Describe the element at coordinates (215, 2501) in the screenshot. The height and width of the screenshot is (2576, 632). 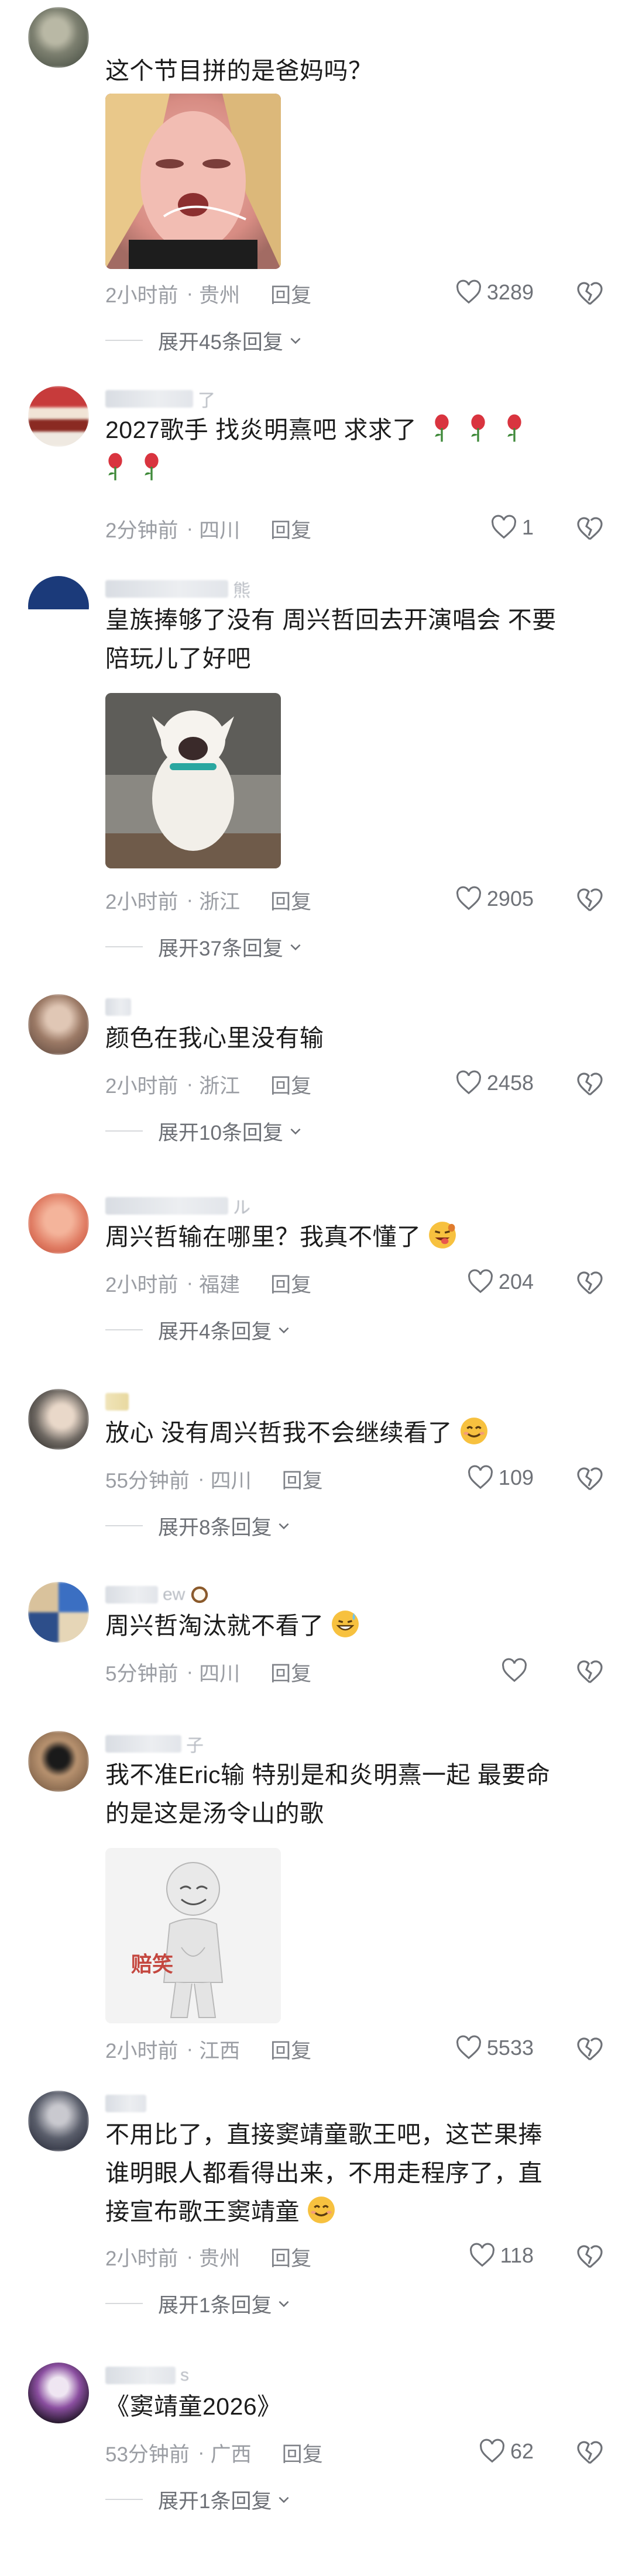
I see `expand-label: 展开1条回复` at that location.